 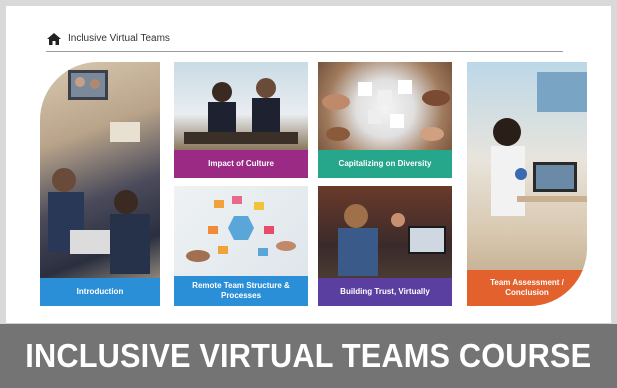 I want to click on module-tile-impact-of-culture: Impact of Culture, so click(x=241, y=120).